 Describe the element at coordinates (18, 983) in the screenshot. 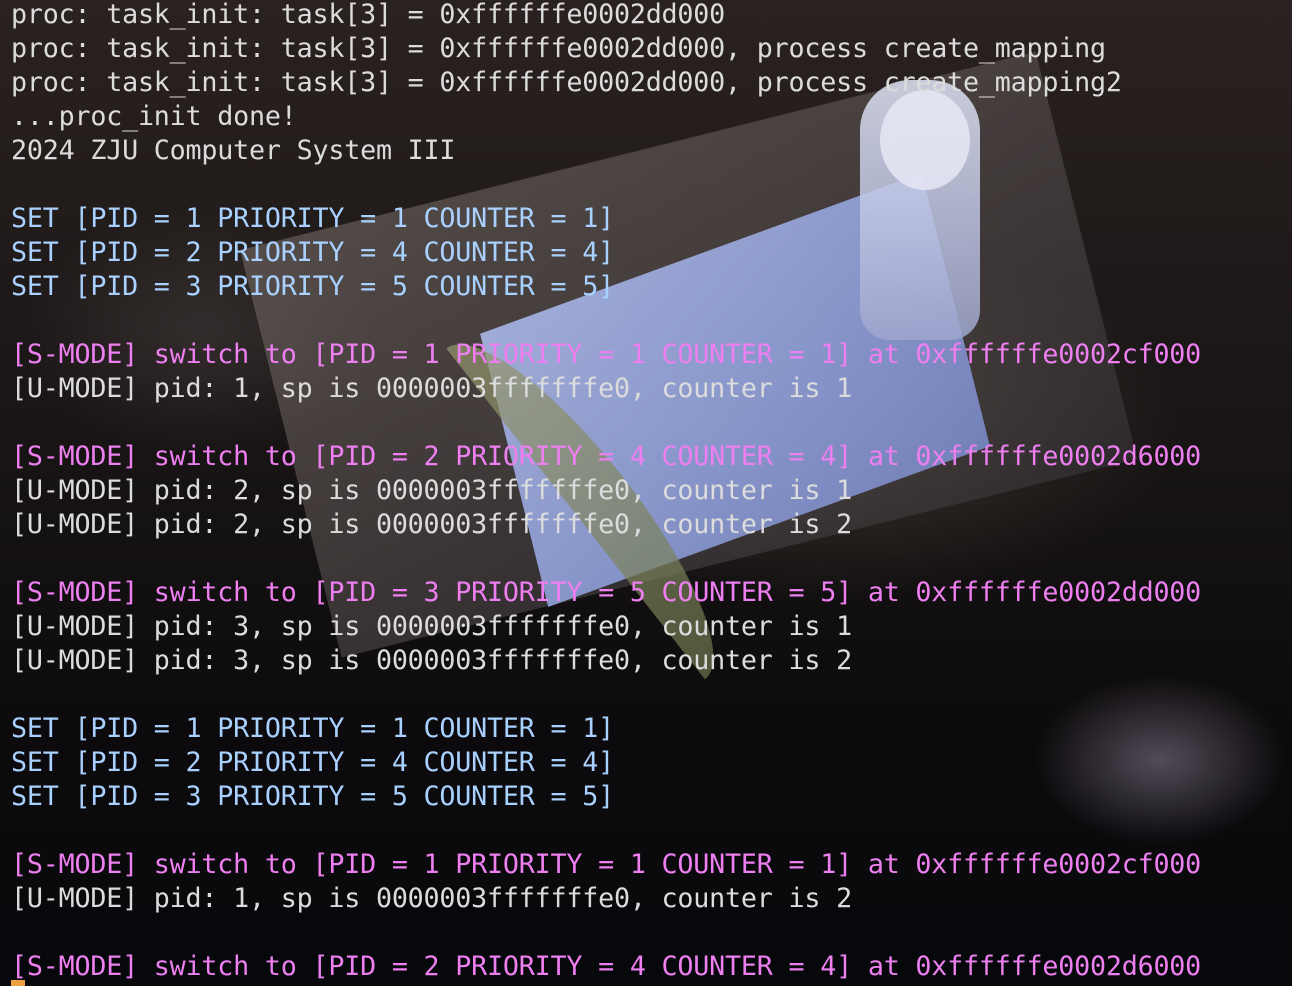

I see `terminal-cursor` at that location.